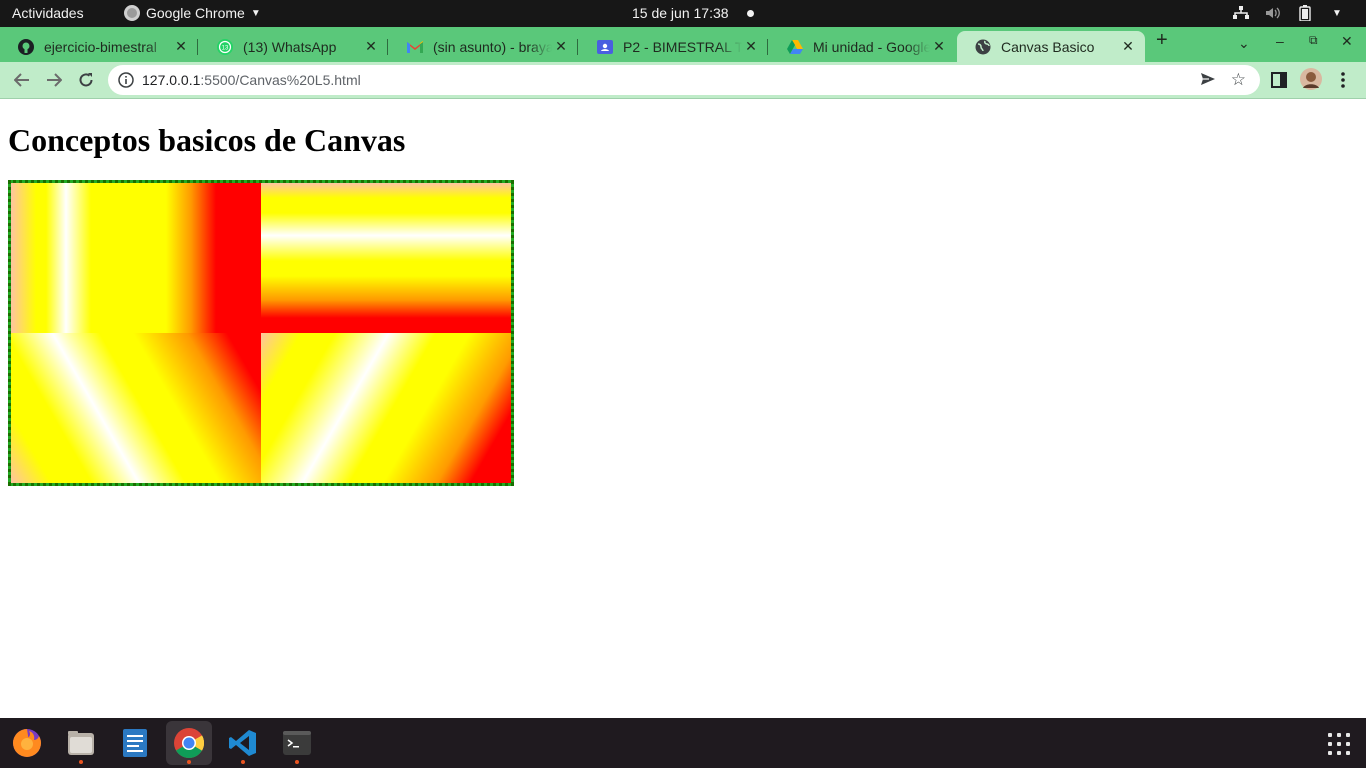 The width and height of the screenshot is (1366, 768). Describe the element at coordinates (1162, 40) in the screenshot. I see `new-tab-button: +` at that location.